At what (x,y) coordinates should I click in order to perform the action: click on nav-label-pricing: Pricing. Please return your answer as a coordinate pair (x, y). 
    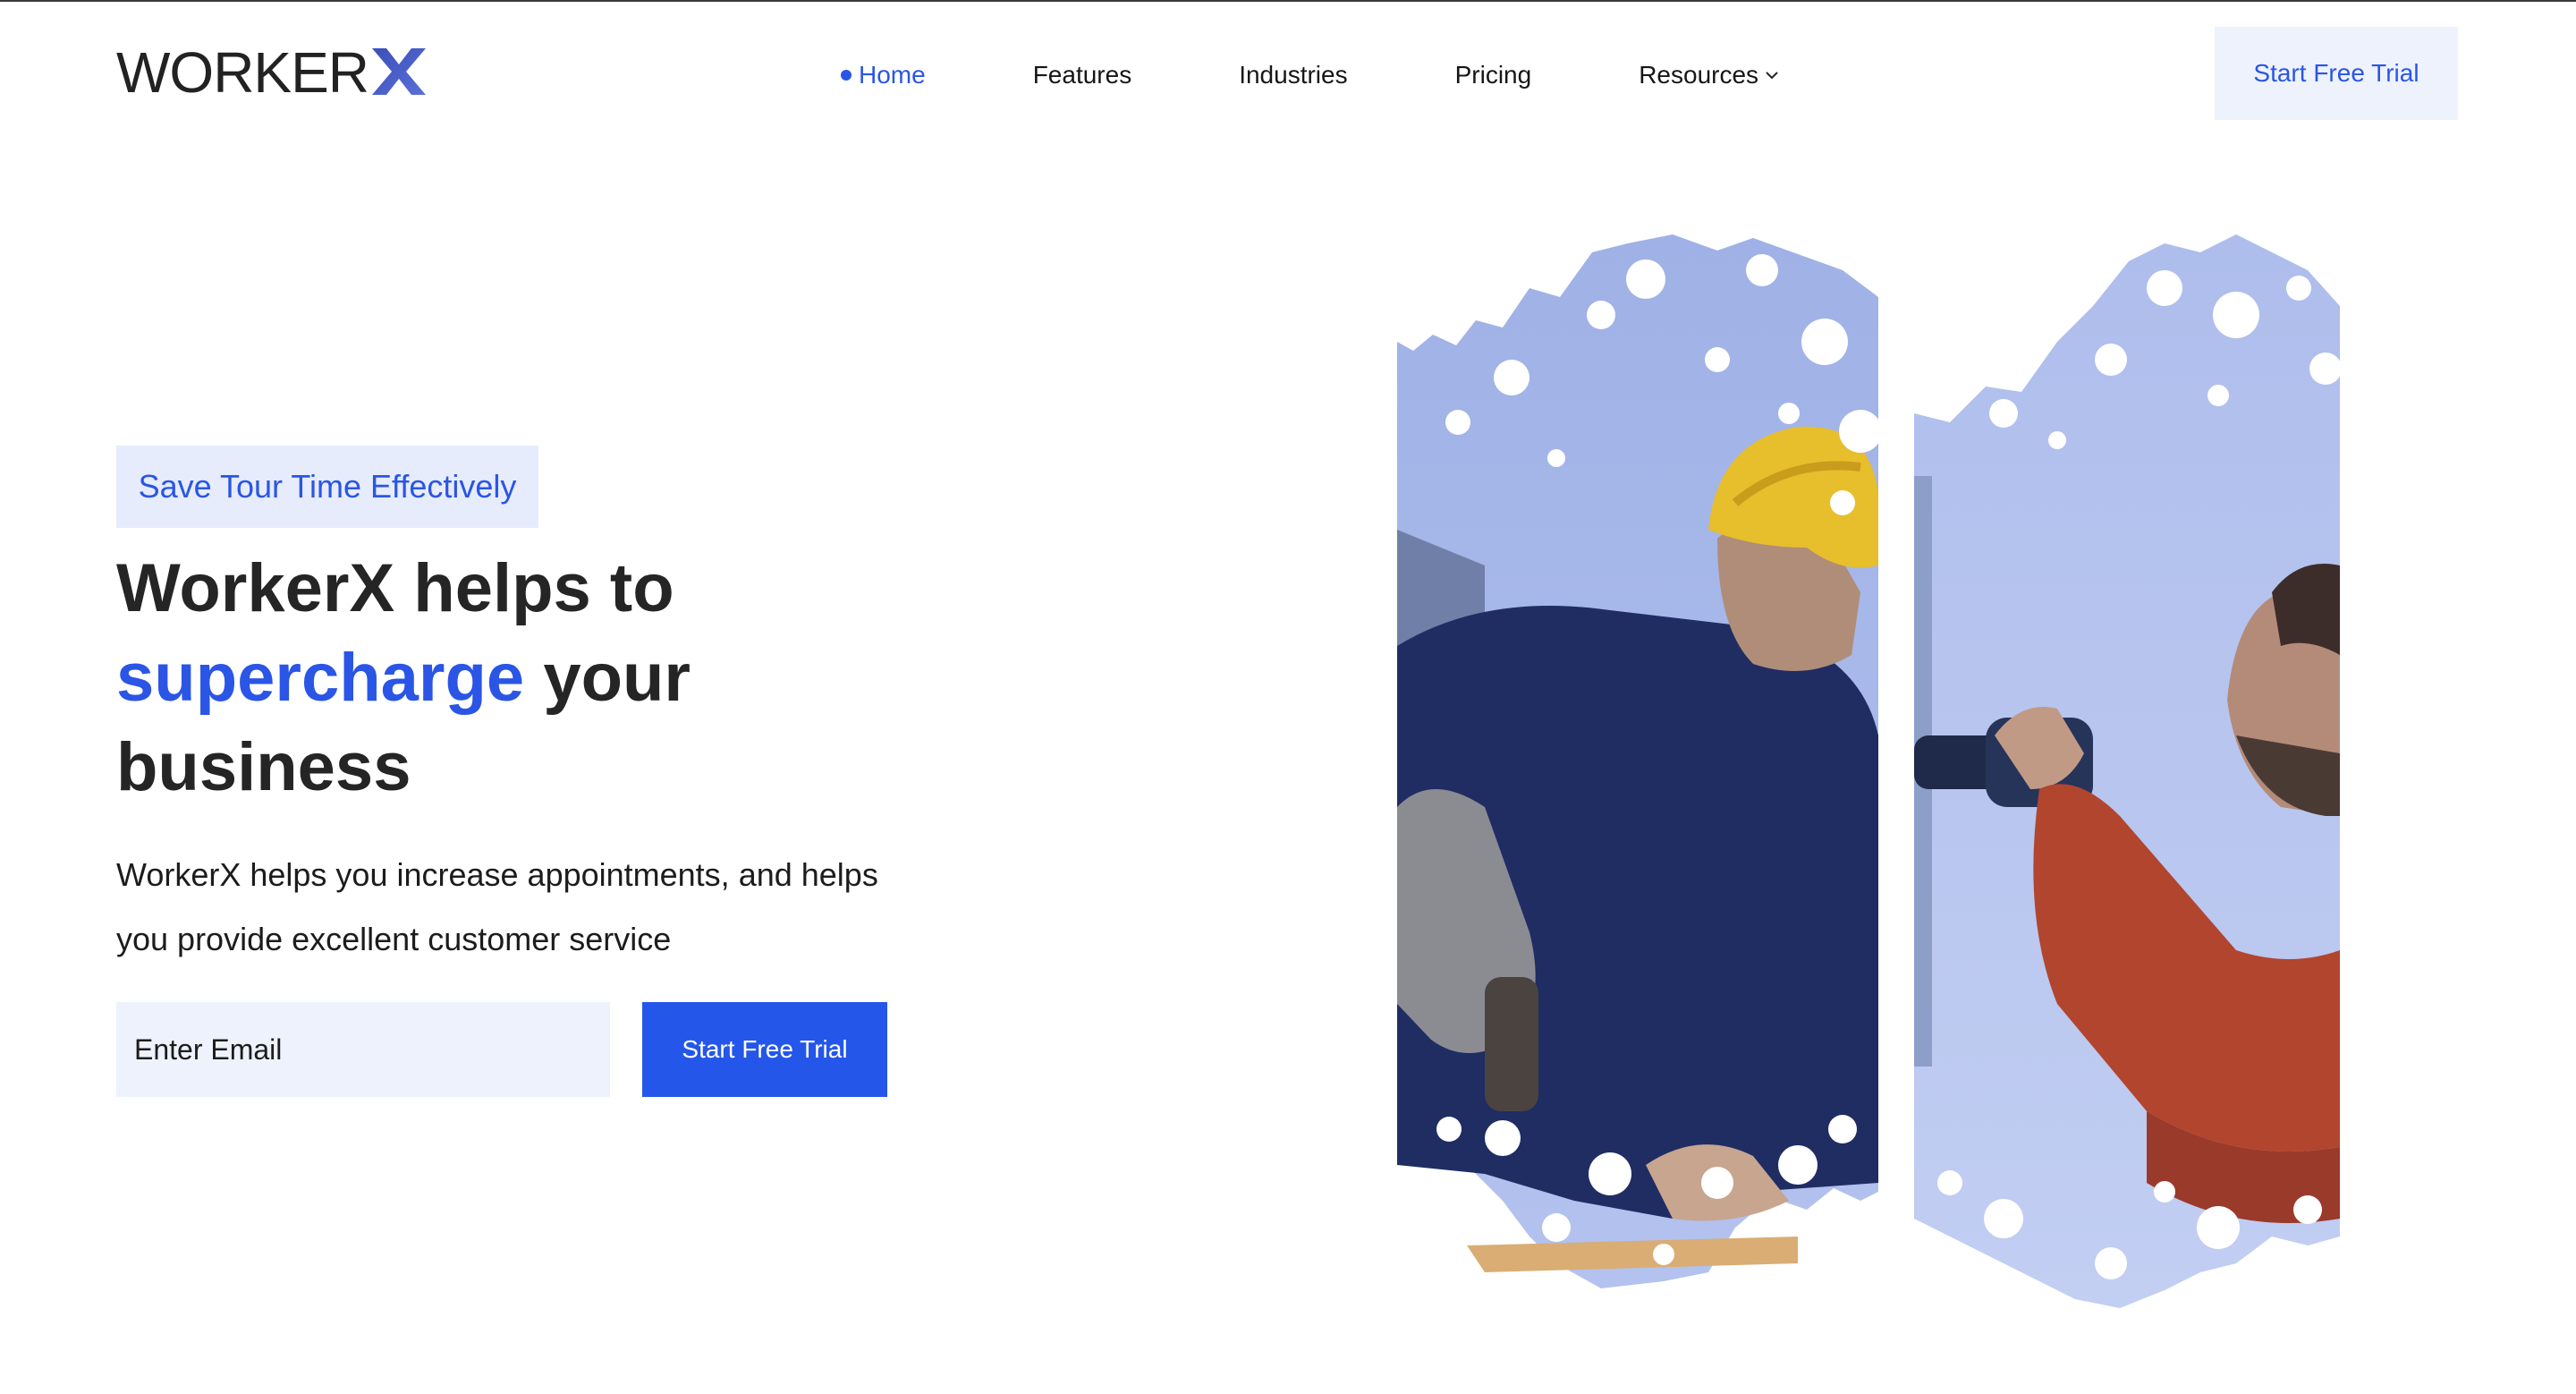
    Looking at the image, I should click on (1493, 75).